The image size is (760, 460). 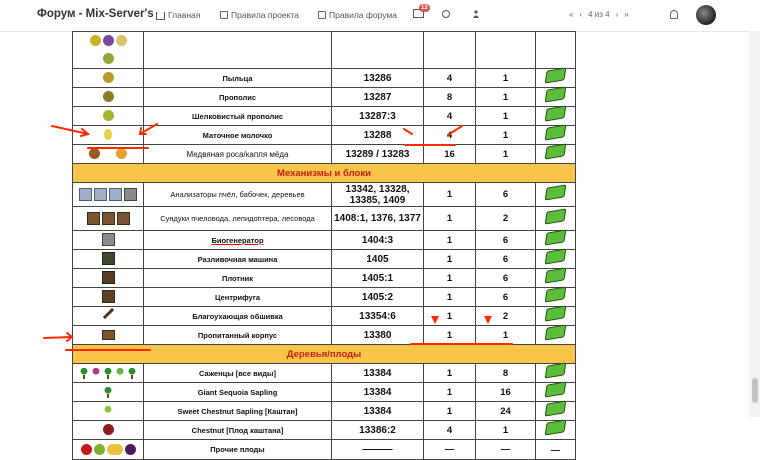 I want to click on table-row: Биогенератор 1404:3 1 6, so click(x=324, y=239).